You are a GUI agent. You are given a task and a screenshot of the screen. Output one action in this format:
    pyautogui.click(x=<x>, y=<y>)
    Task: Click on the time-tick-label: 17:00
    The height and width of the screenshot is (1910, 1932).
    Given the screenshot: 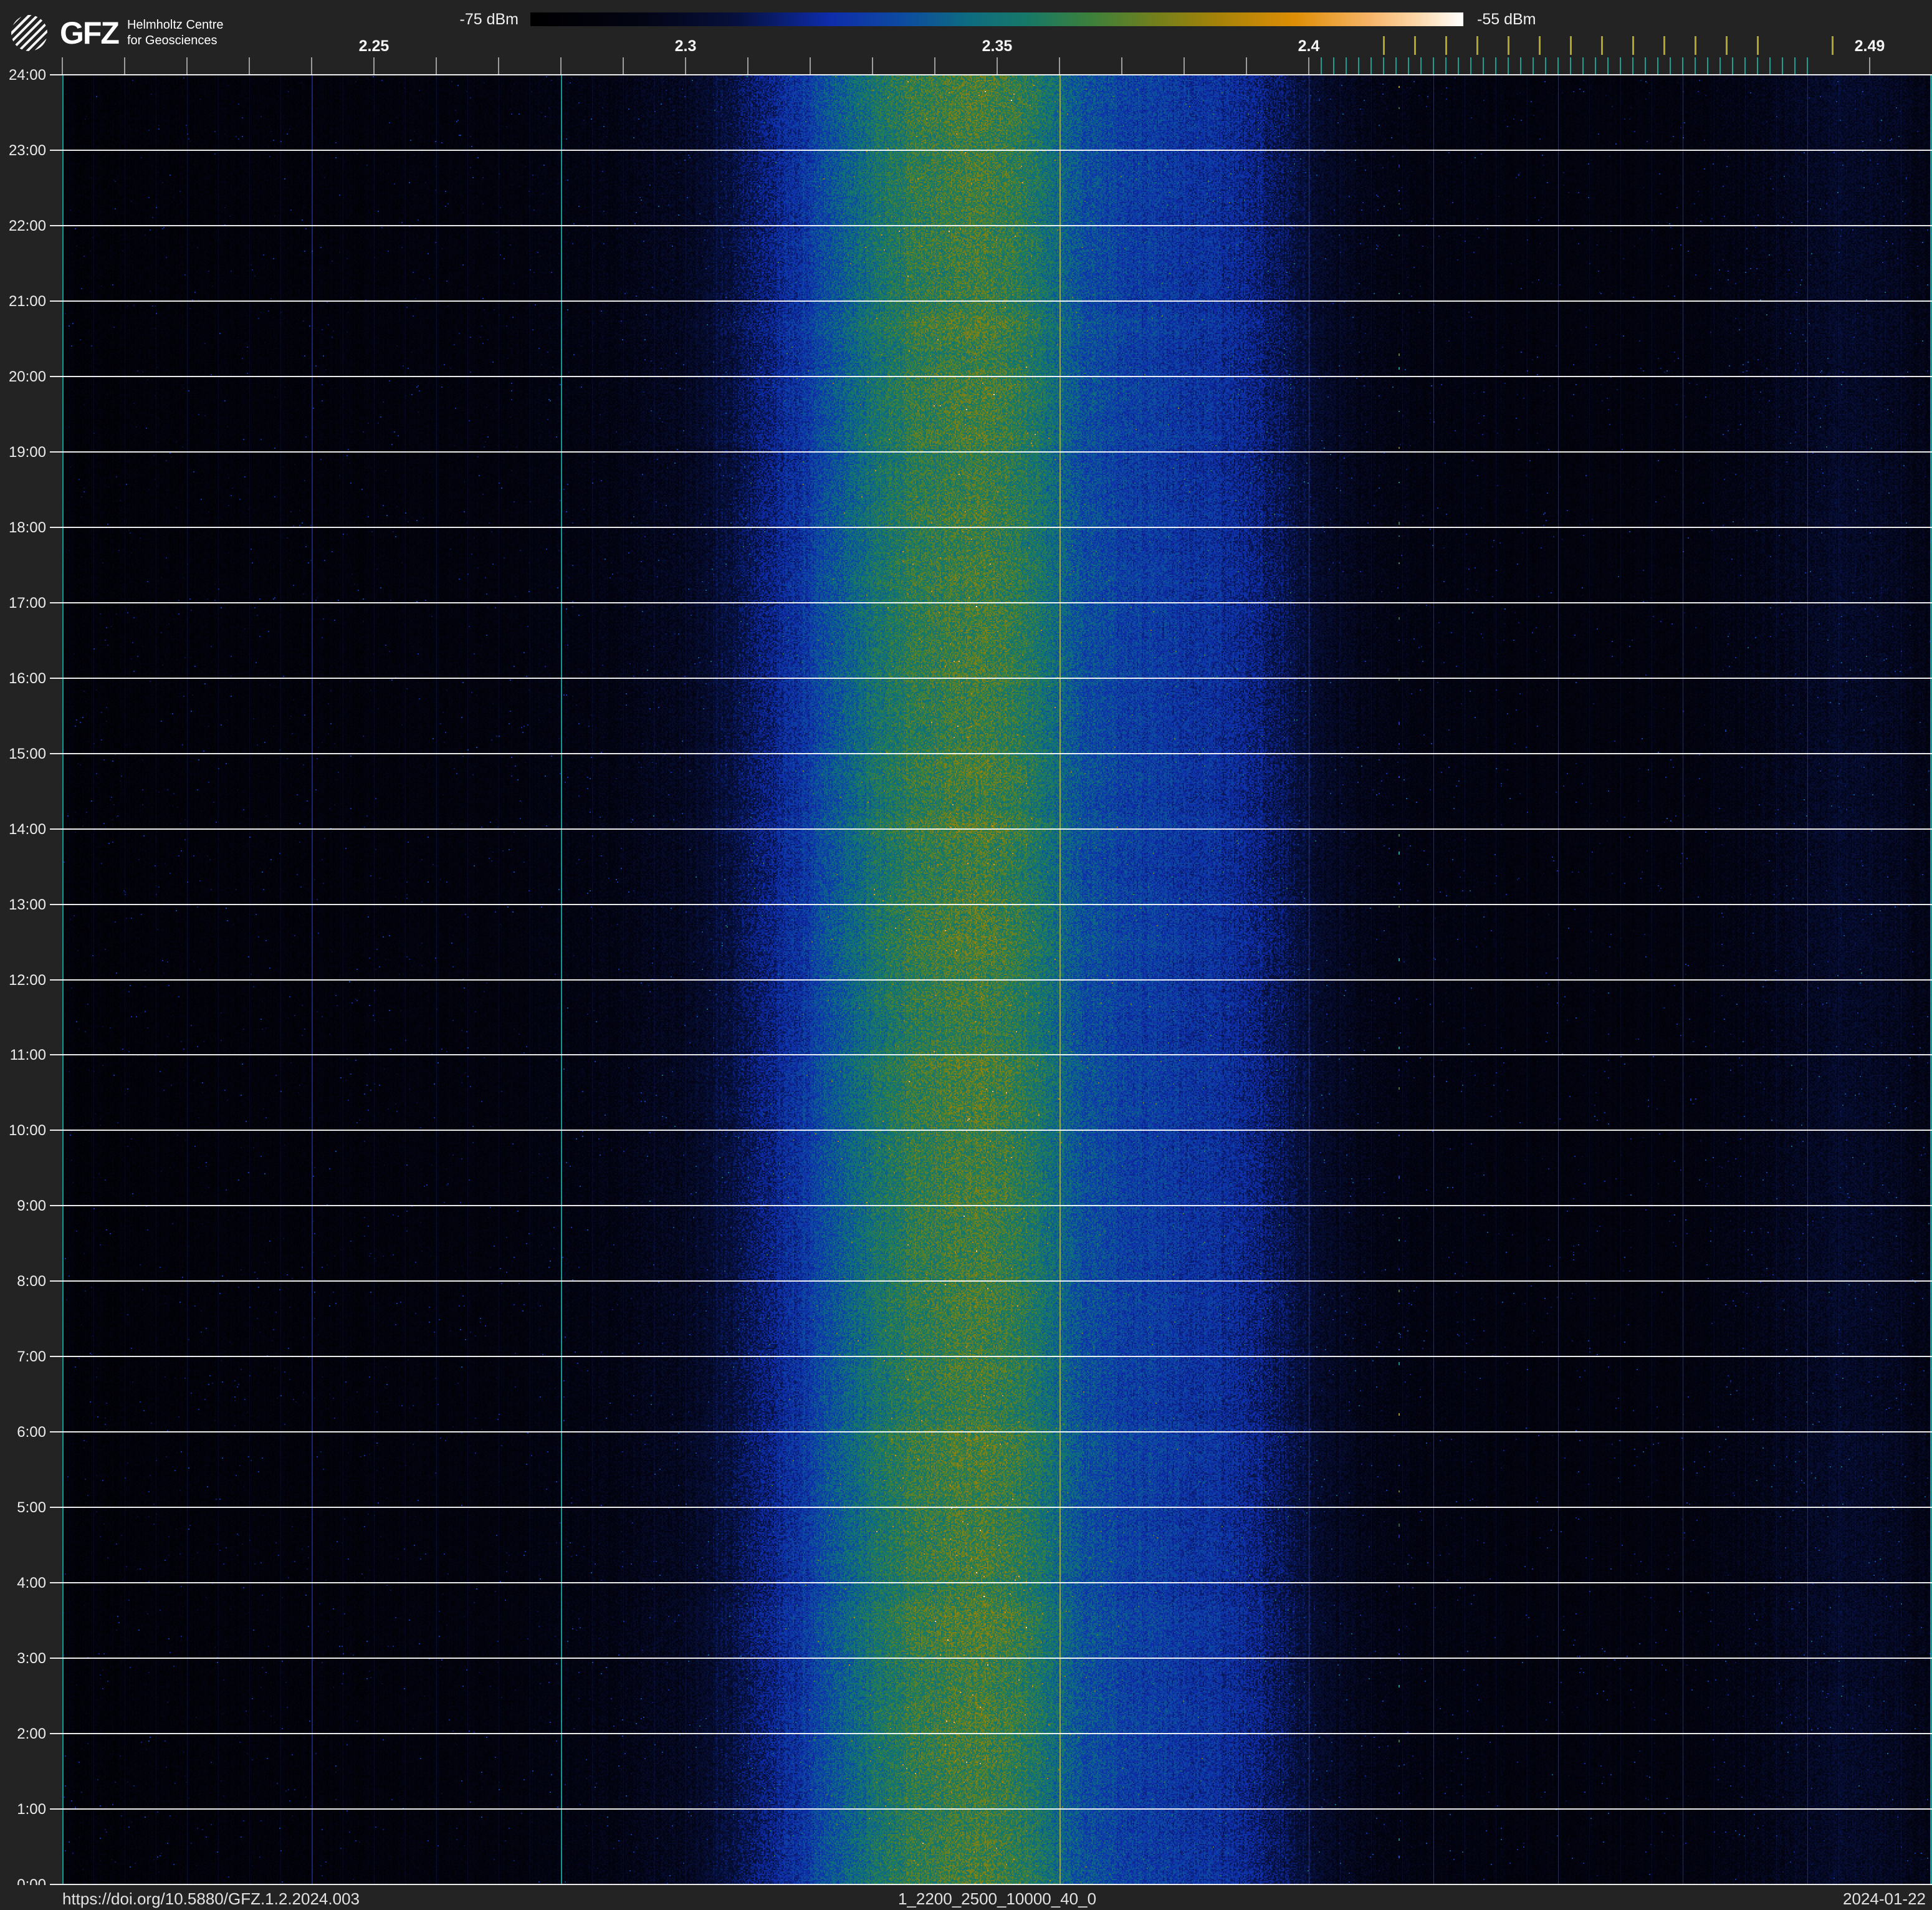 What is the action you would take?
    pyautogui.click(x=27, y=603)
    